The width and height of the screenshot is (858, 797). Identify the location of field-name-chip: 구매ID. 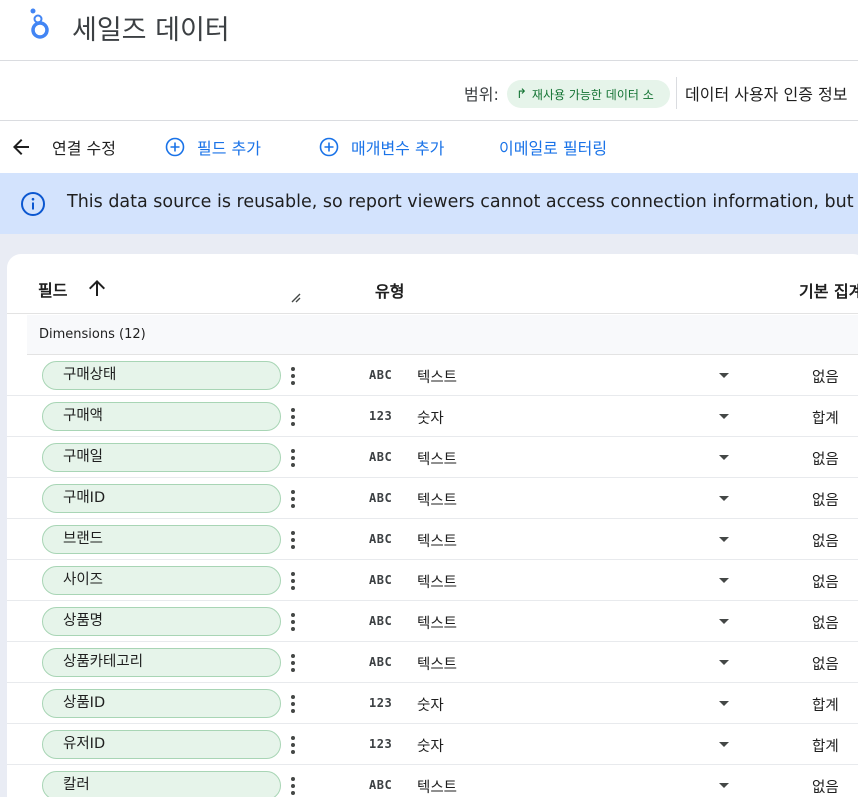
(161, 498).